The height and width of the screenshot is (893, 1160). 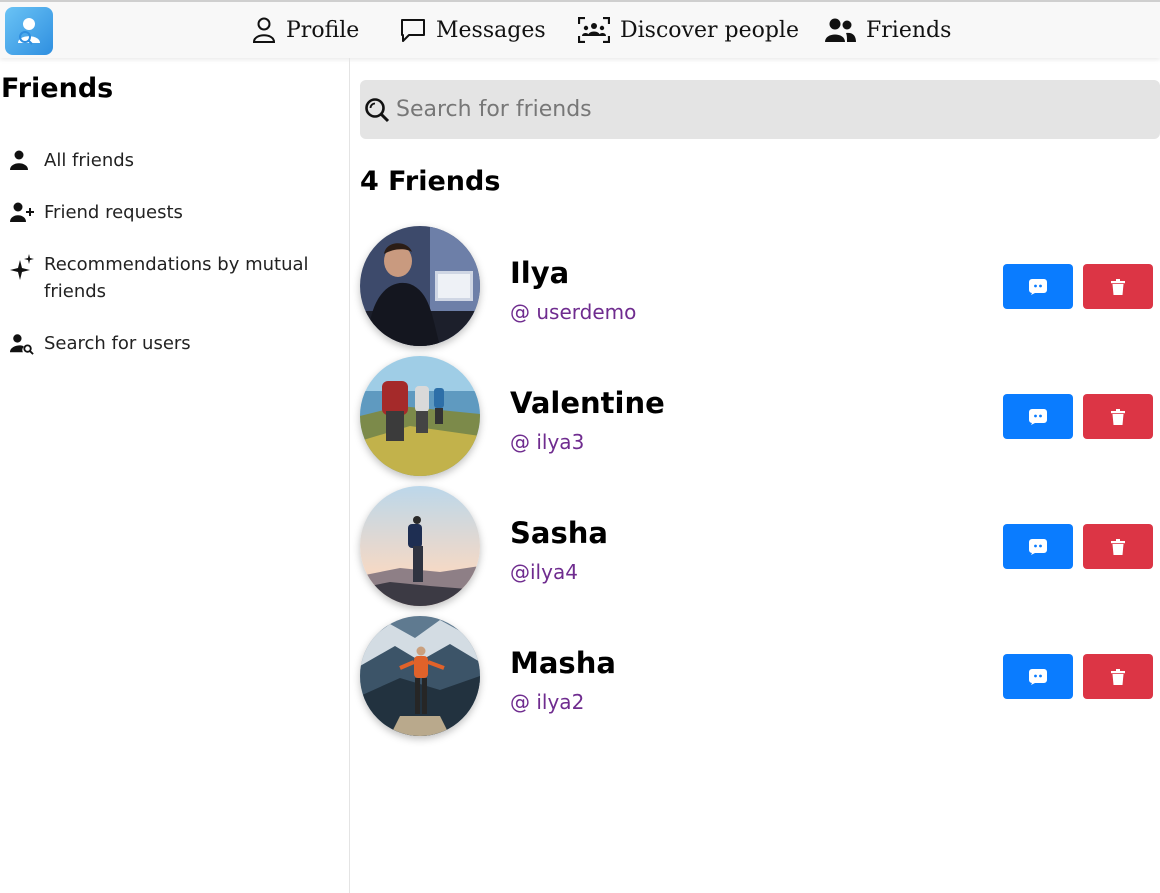 What do you see at coordinates (547, 702) in the screenshot?
I see `friend-handle: @ ilya2` at bounding box center [547, 702].